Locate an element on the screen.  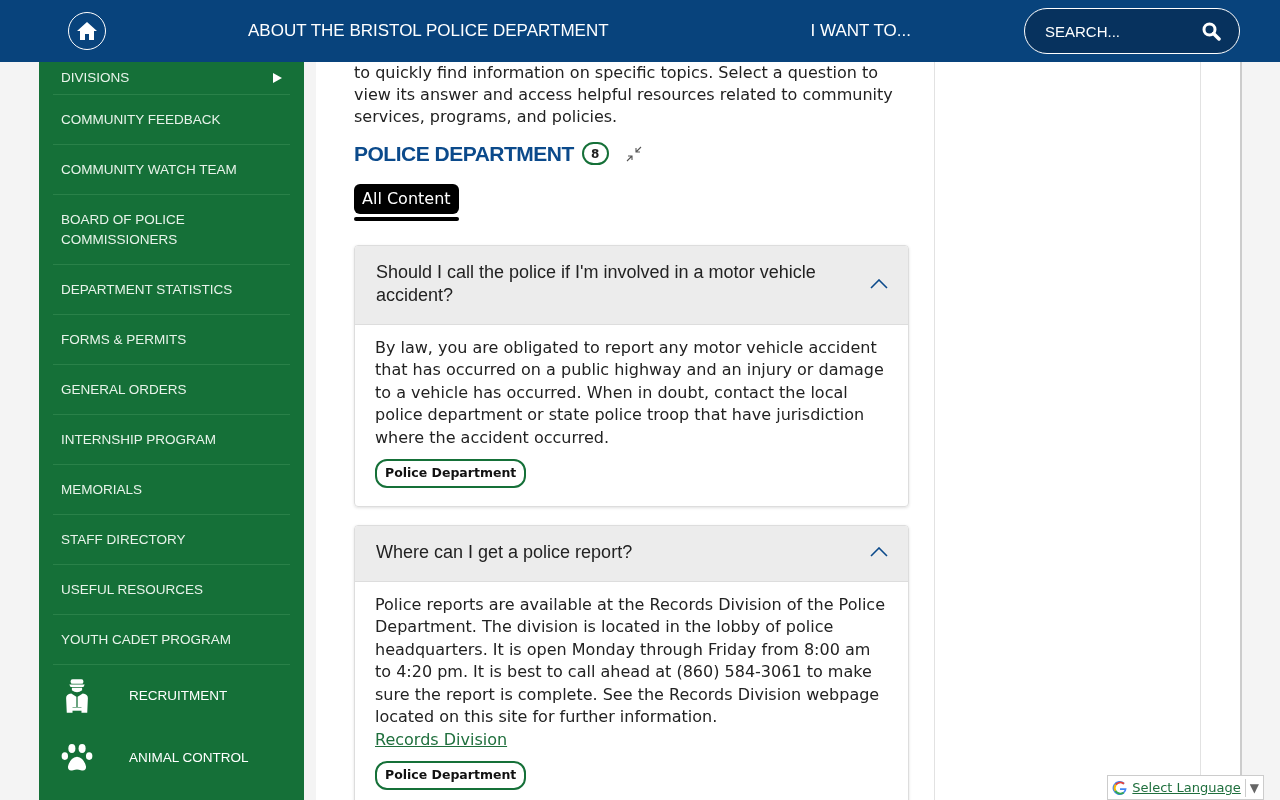
sidebar-item: COMMUNITY WATCH TEAM is located at coordinates (171, 170).